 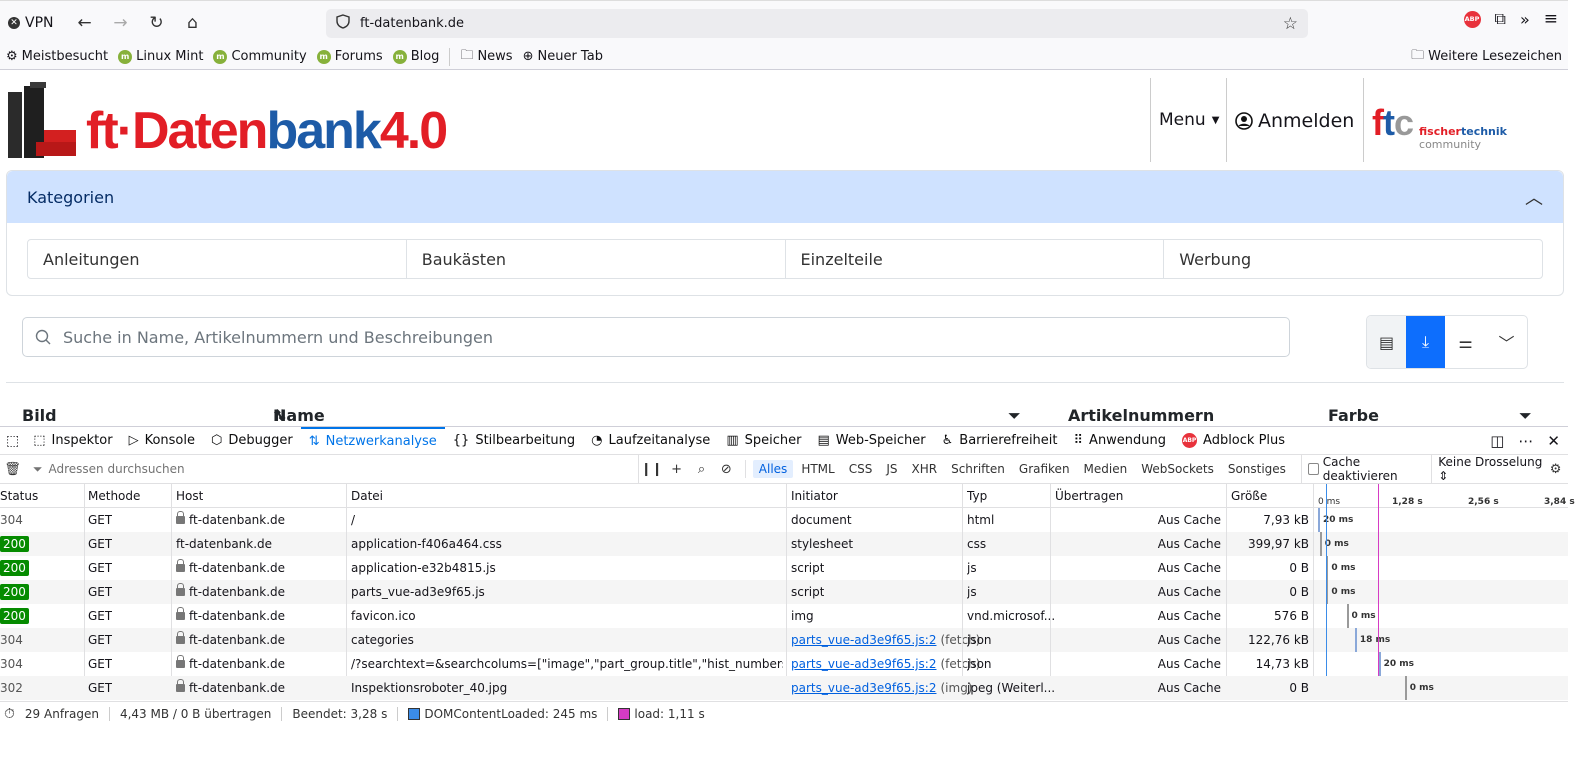 What do you see at coordinates (114, 496) in the screenshot?
I see `header-method: Methode` at bounding box center [114, 496].